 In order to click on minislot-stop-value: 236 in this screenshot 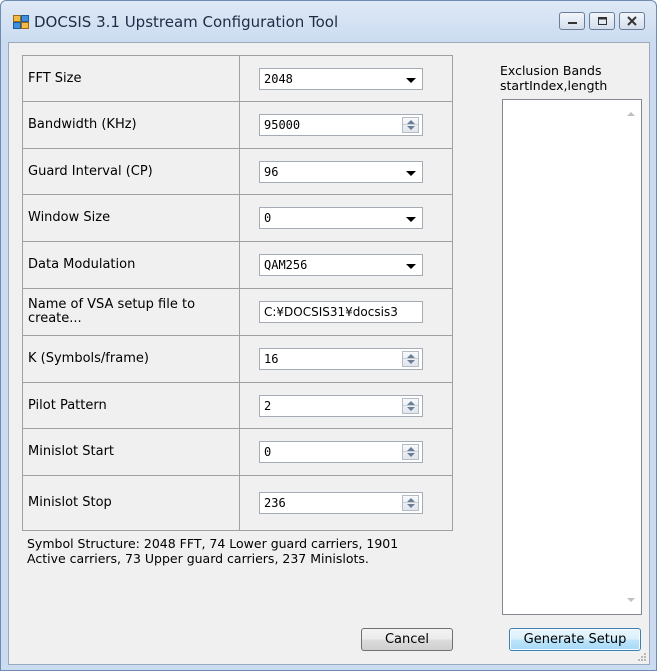, I will do `click(275, 503)`.